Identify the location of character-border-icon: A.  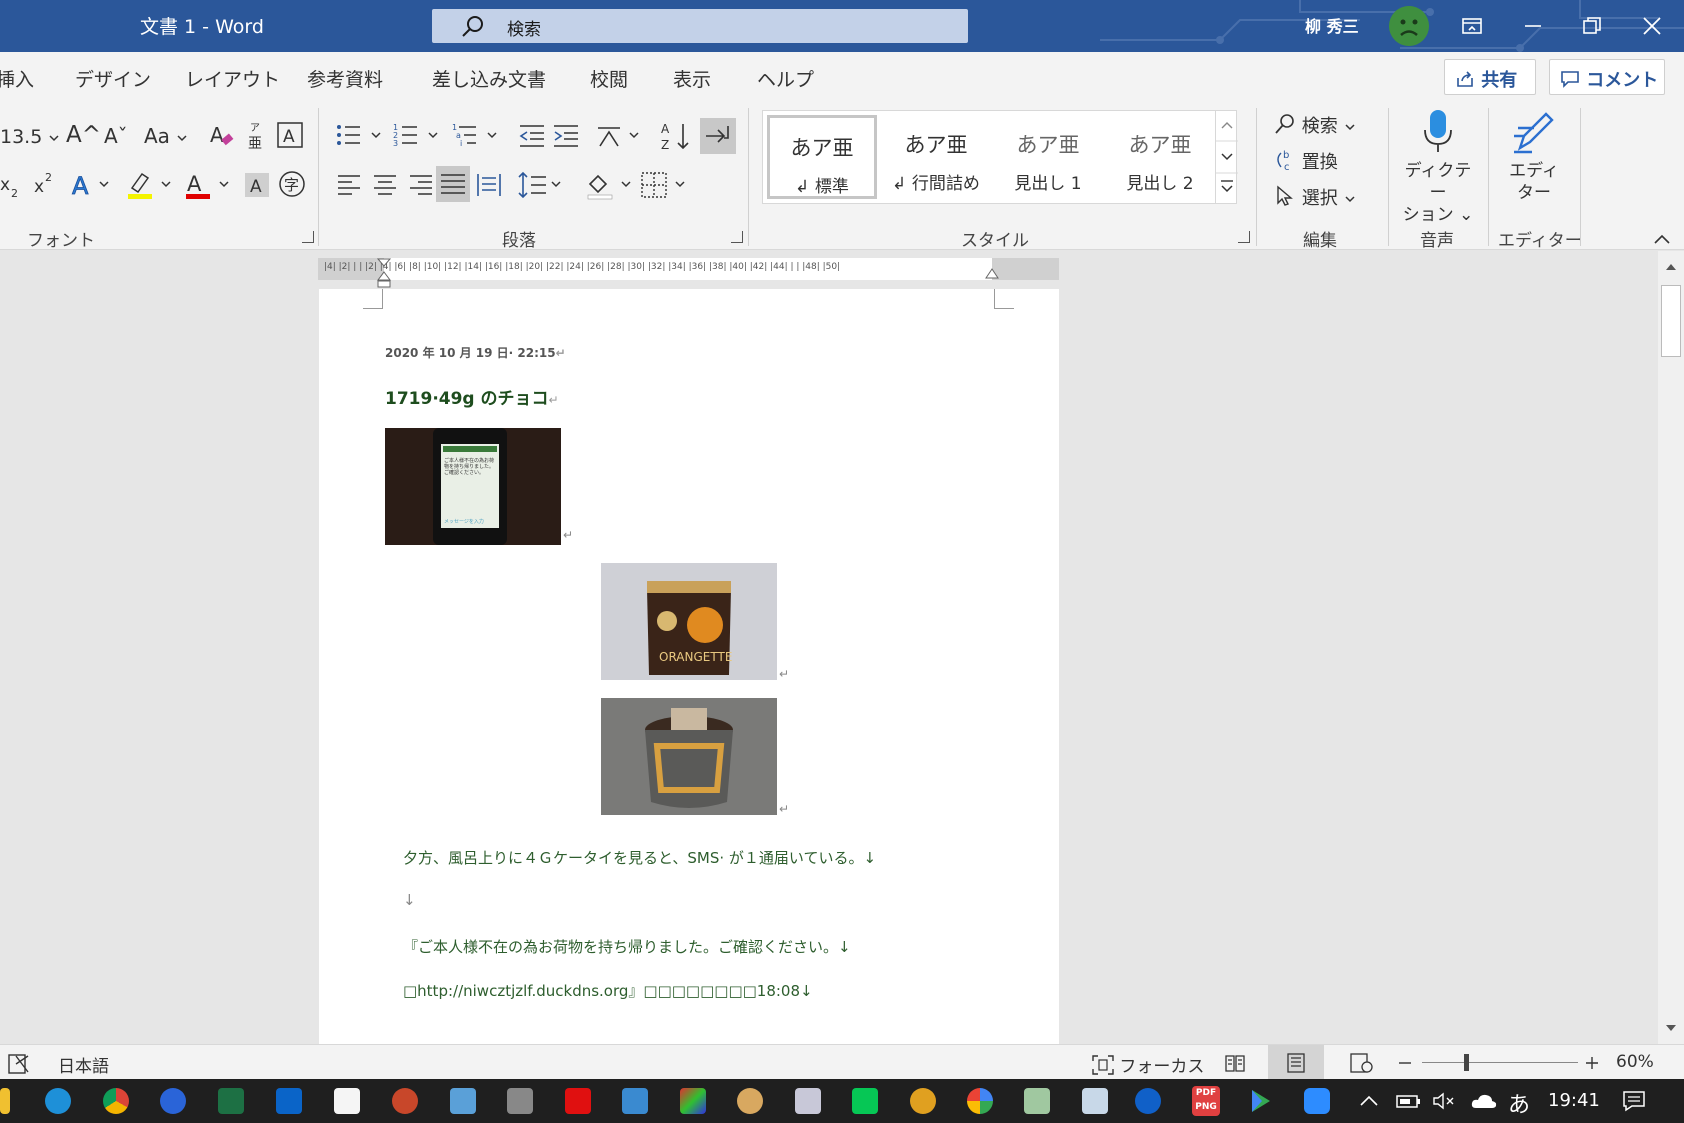
(290, 135).